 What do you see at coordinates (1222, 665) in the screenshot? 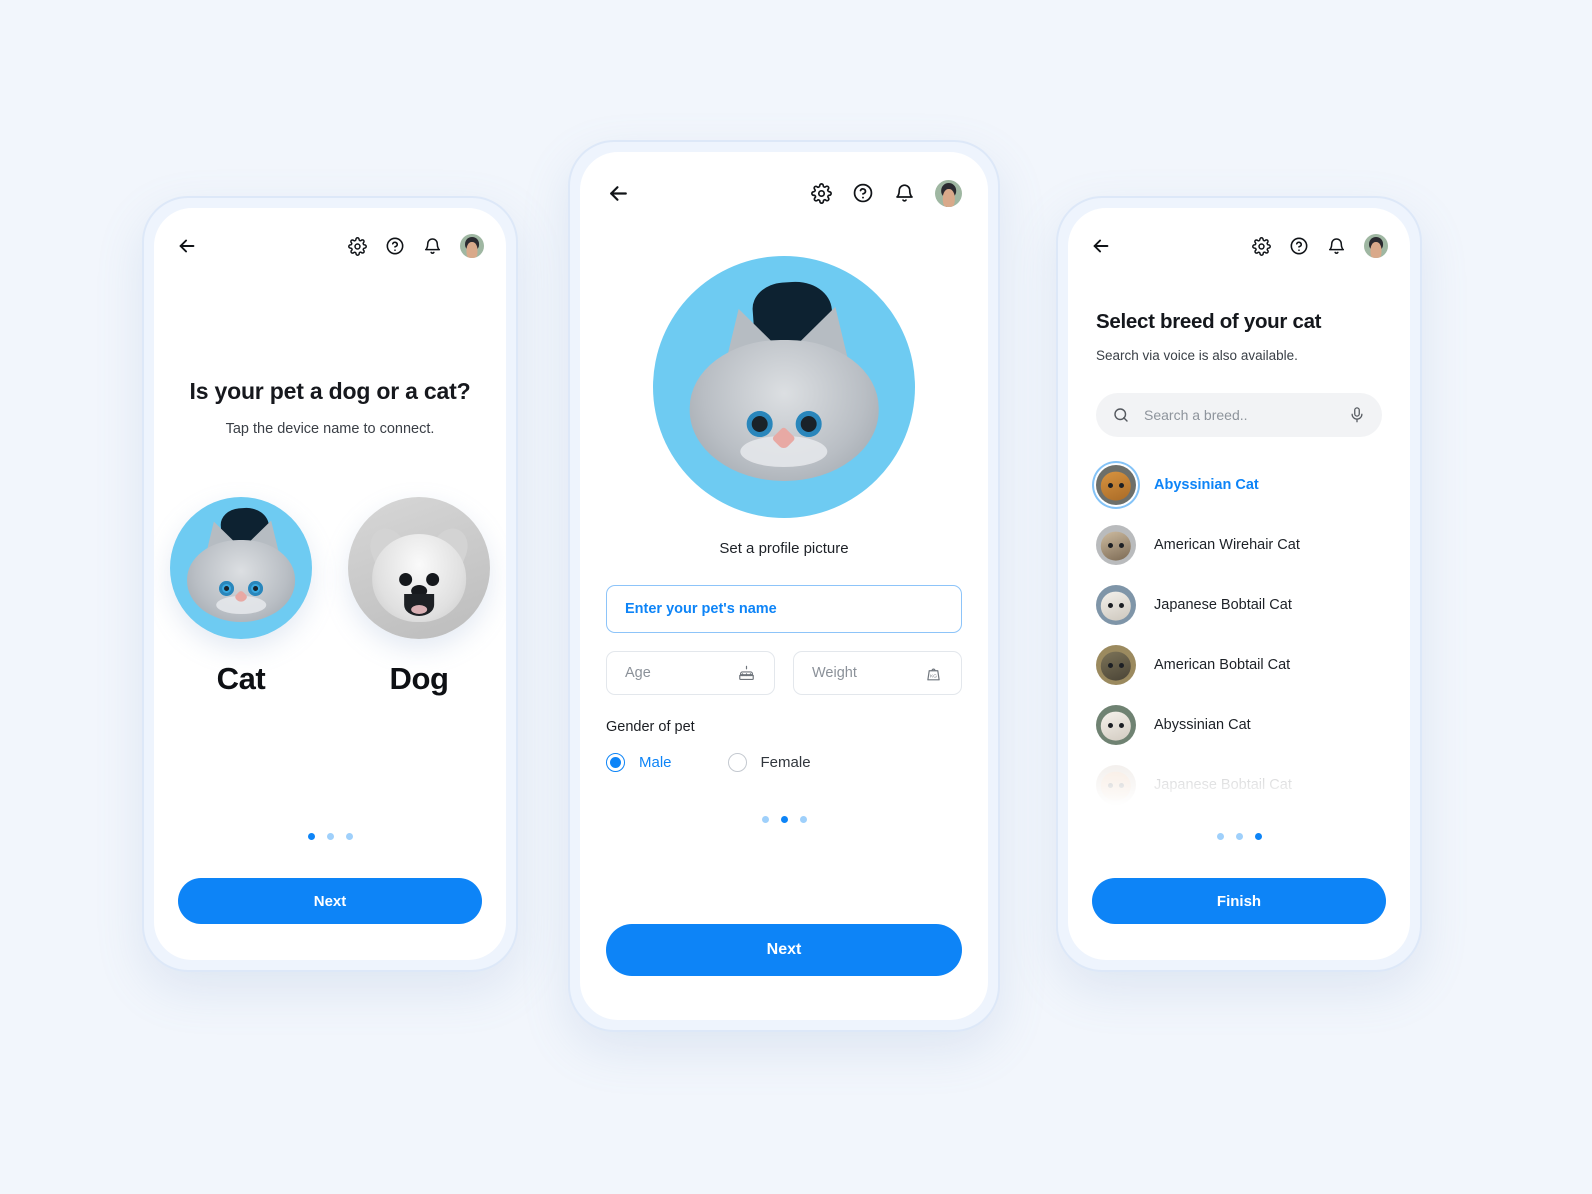
I see `breed-name: American Bobtail Cat` at bounding box center [1222, 665].